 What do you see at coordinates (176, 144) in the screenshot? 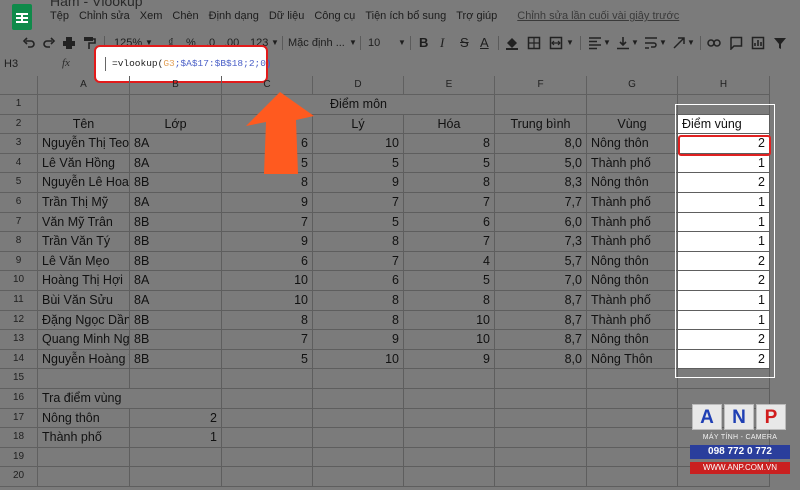
I see `cell-b3: 8A` at bounding box center [176, 144].